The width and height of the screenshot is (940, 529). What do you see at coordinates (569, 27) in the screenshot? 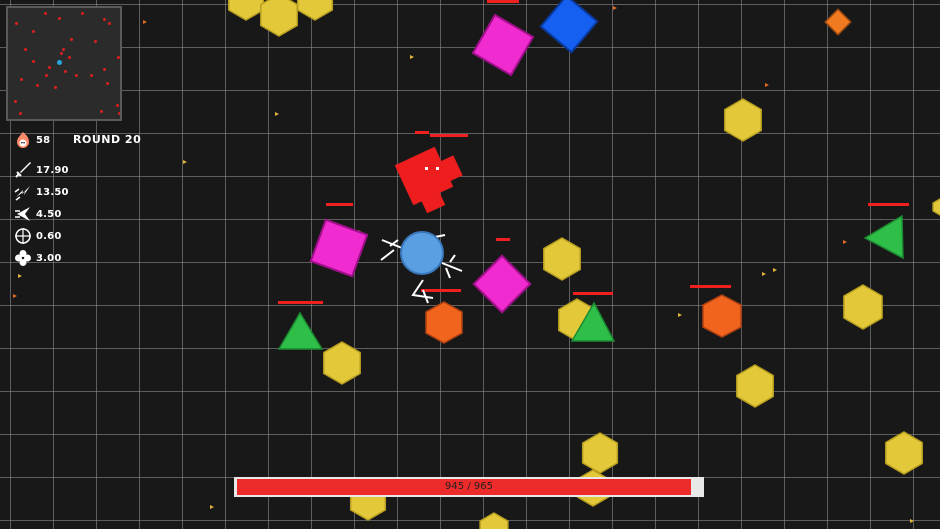
I see `enemy-square-blue` at bounding box center [569, 27].